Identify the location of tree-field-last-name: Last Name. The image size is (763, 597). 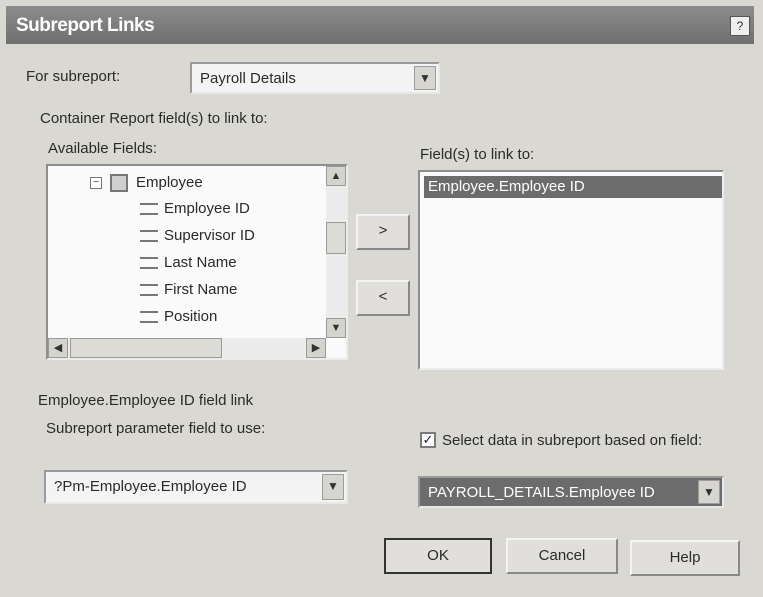
(188, 263).